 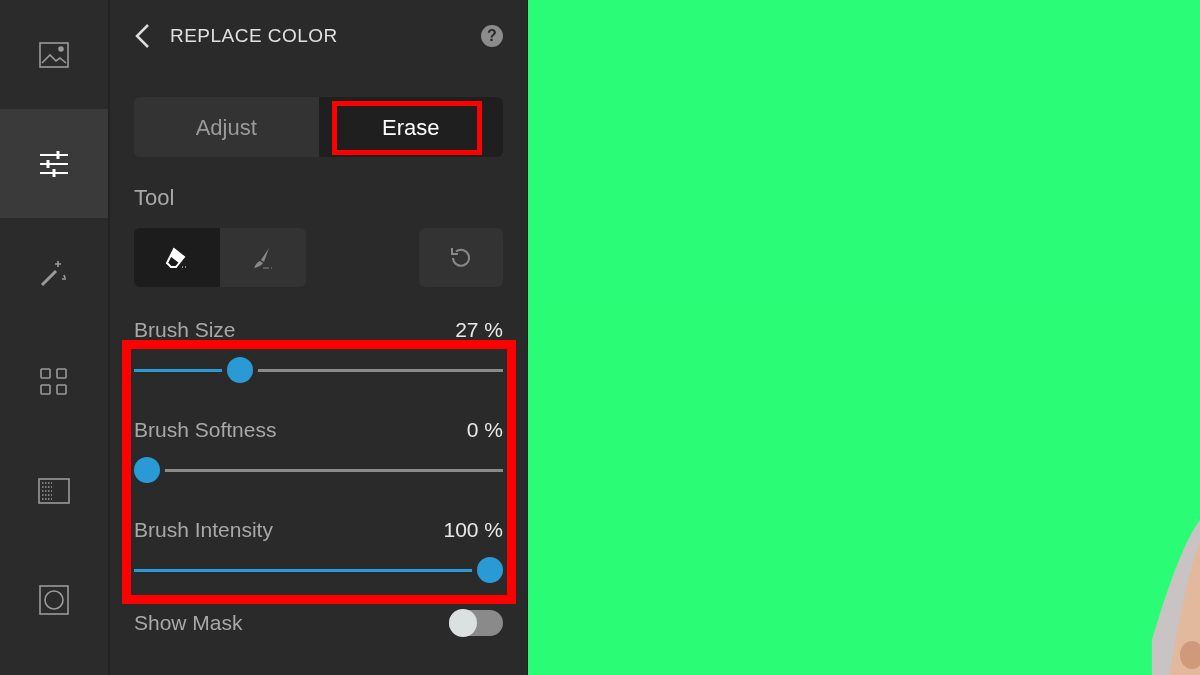 What do you see at coordinates (188, 623) in the screenshot?
I see `show-mask-label: Show Mask` at bounding box center [188, 623].